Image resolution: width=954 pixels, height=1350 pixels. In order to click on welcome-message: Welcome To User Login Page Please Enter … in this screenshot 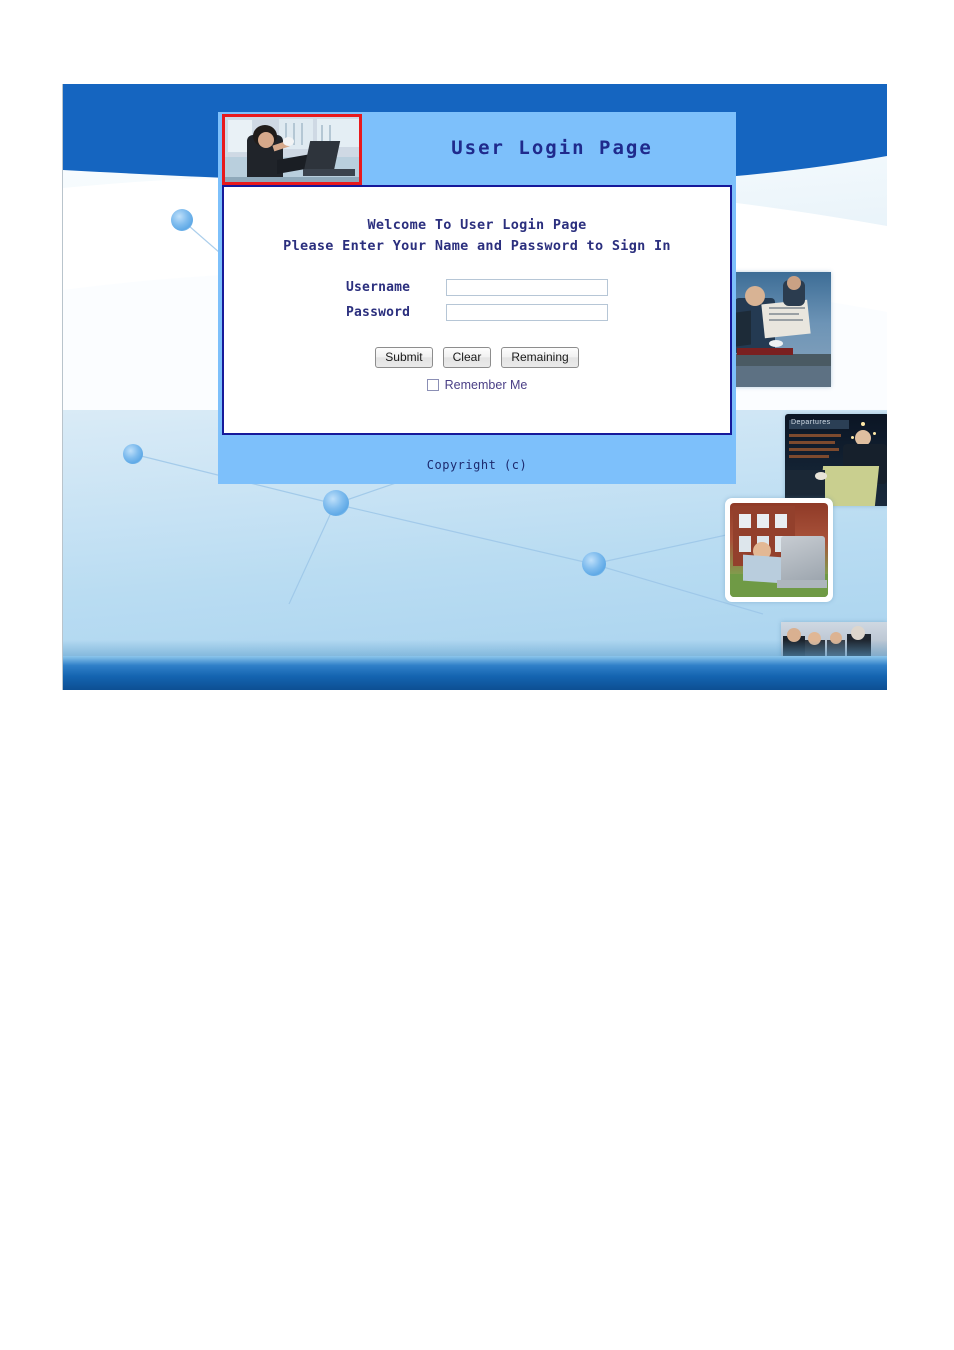, I will do `click(477, 236)`.